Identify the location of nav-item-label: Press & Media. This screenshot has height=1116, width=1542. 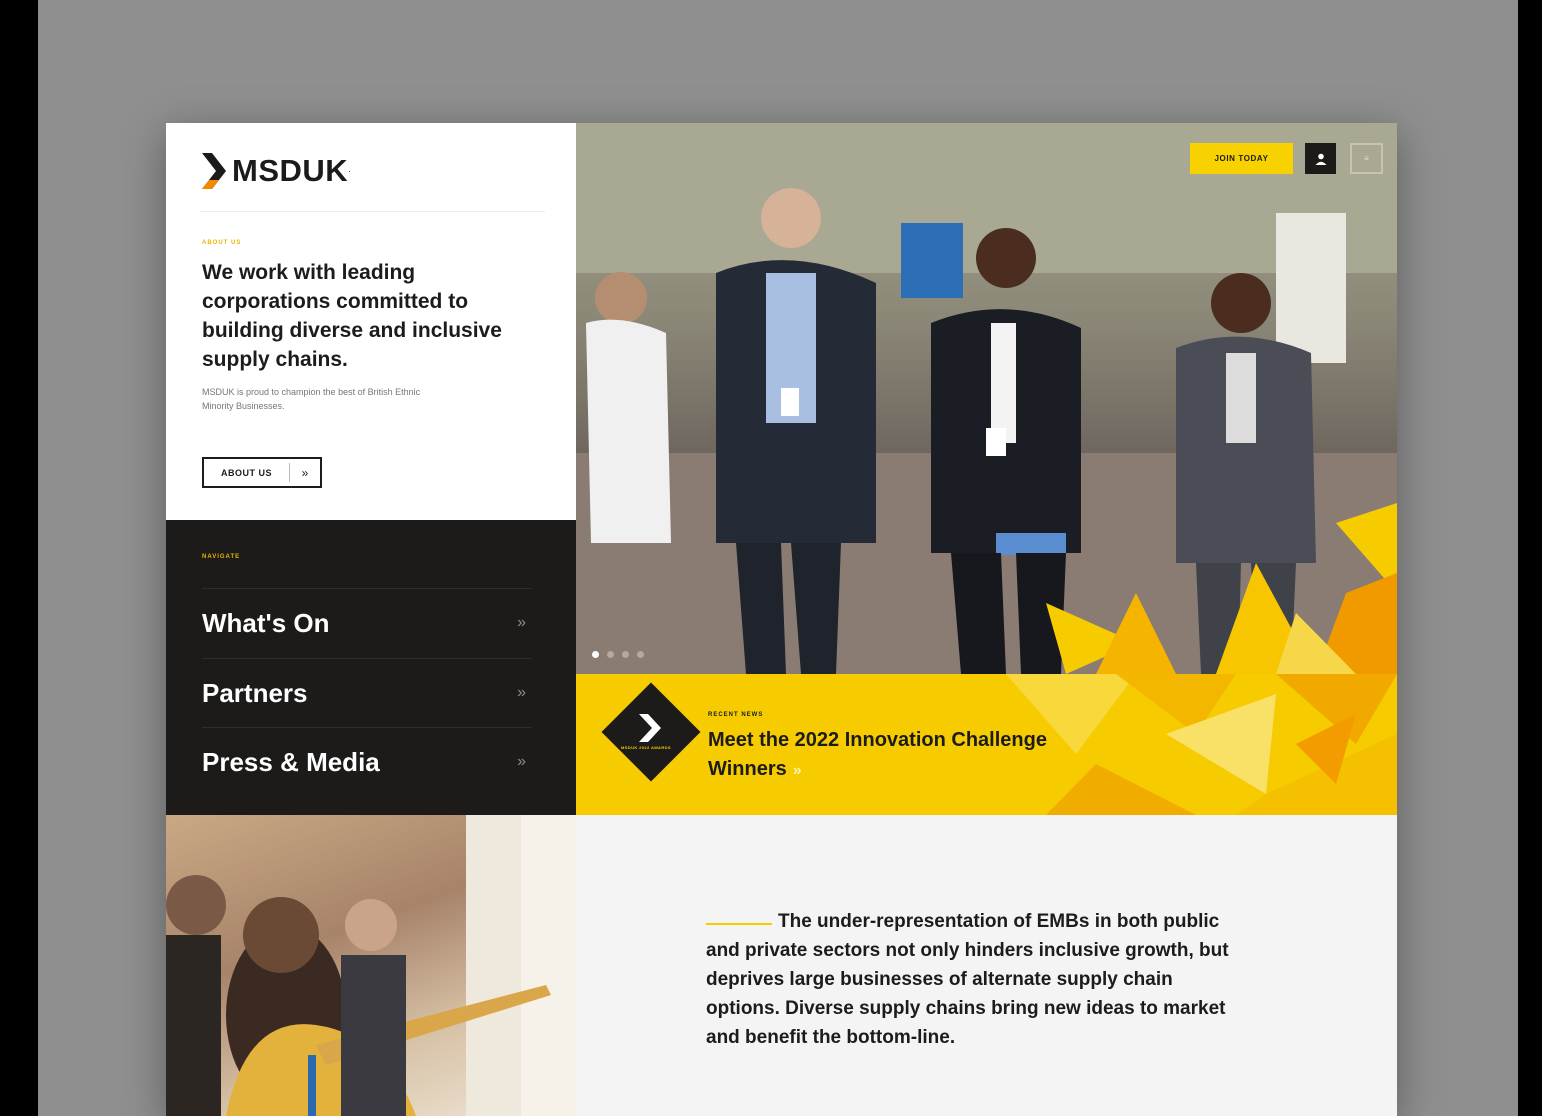
(291, 761).